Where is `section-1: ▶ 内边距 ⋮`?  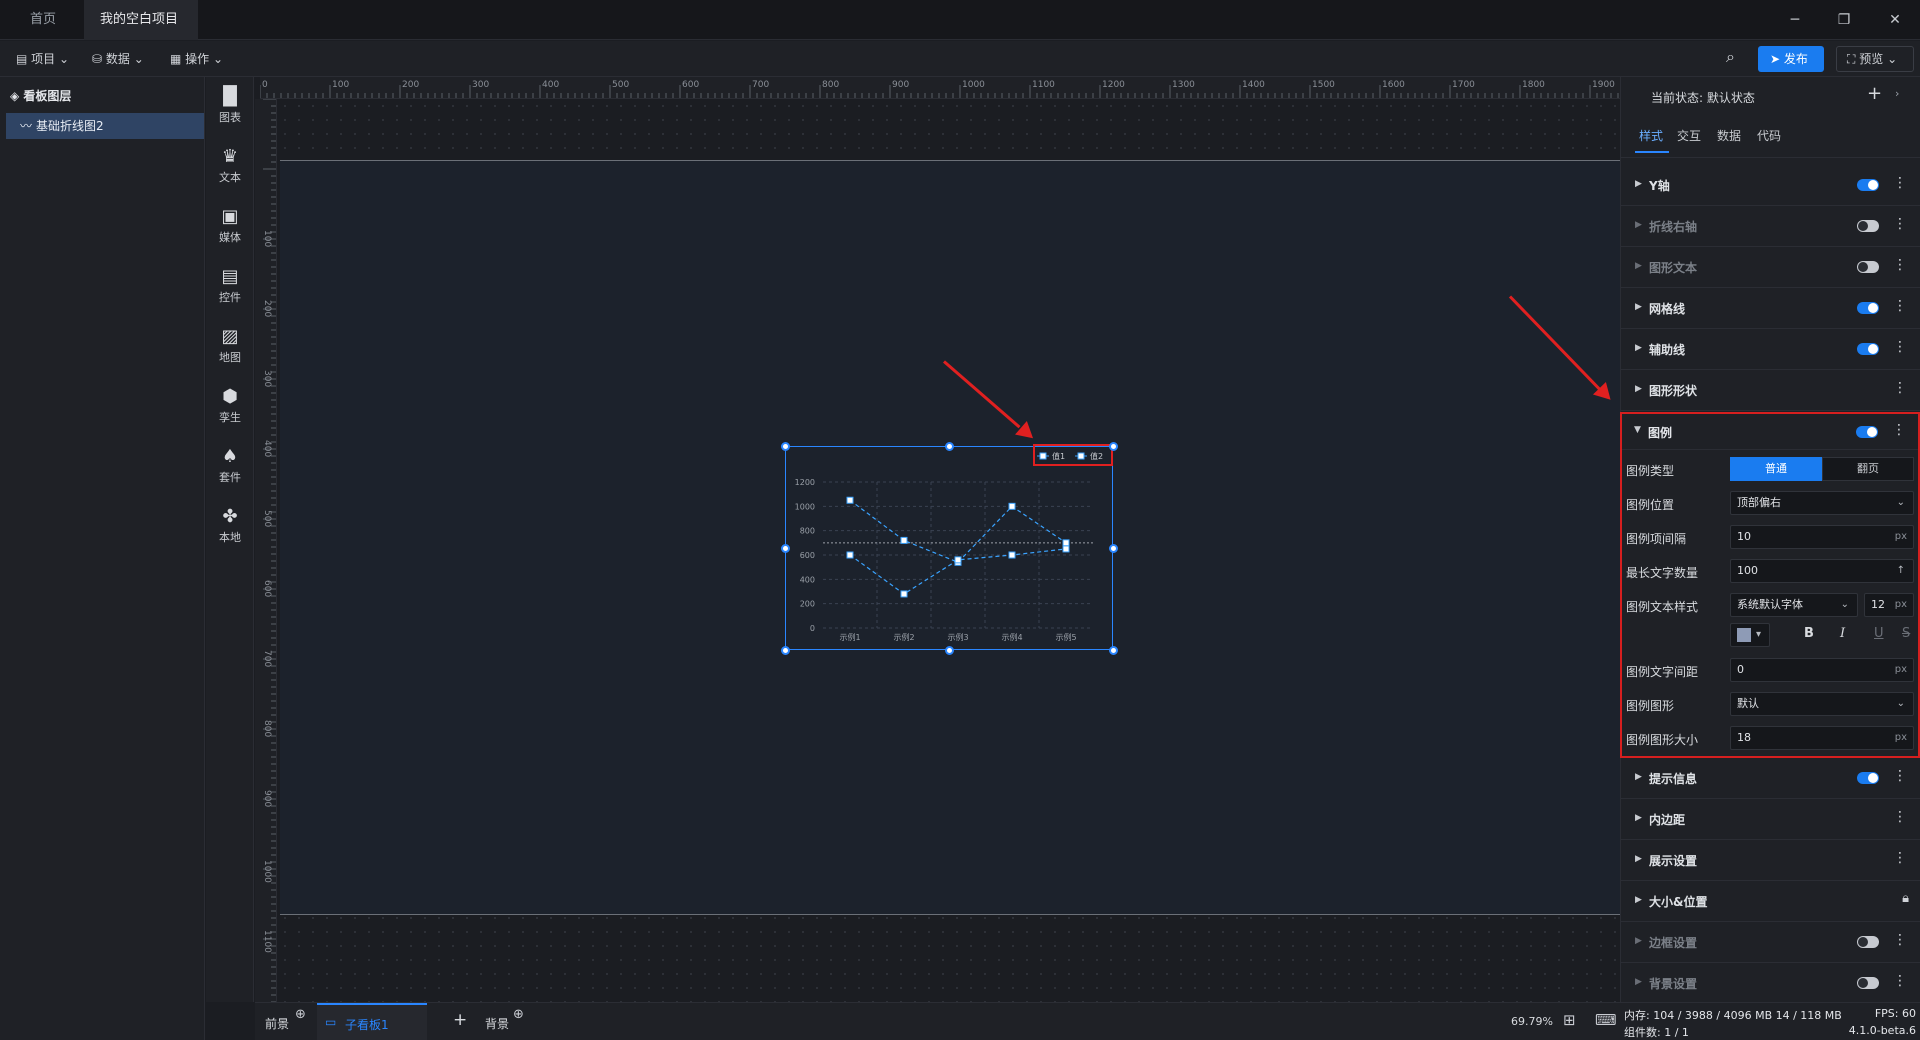
section-1: ▶ 内边距 ⋮ is located at coordinates (1770, 819).